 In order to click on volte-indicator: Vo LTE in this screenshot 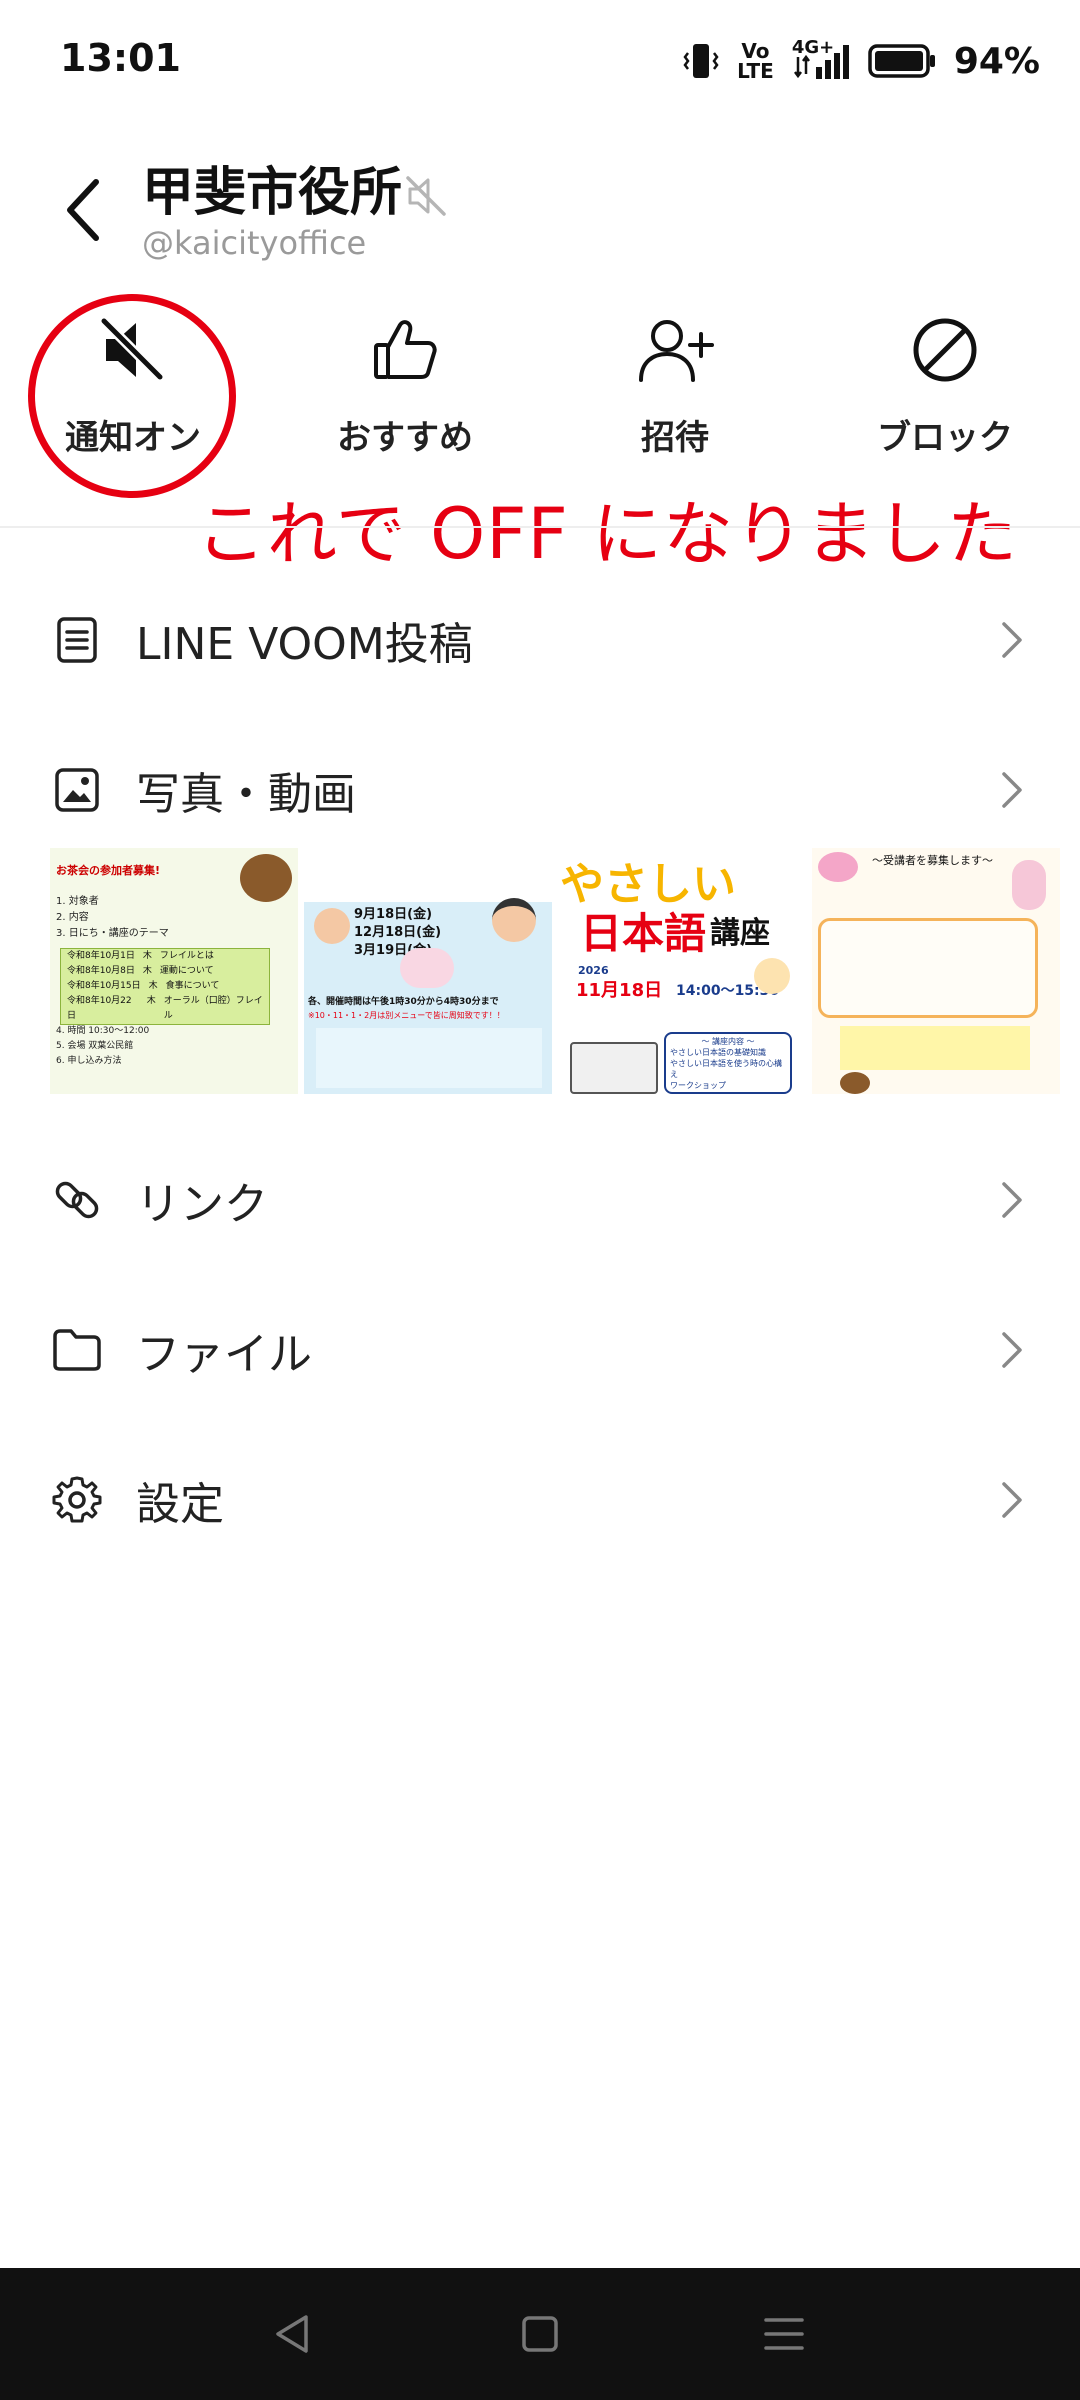, I will do `click(755, 61)`.